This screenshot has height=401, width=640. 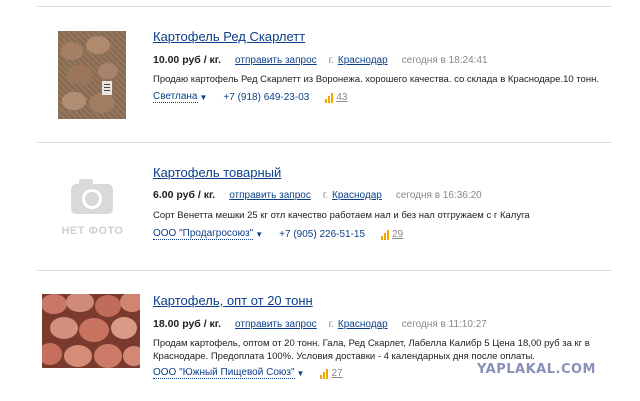 What do you see at coordinates (266, 97) in the screenshot?
I see `phone-number: +7 (918) 649-23-03` at bounding box center [266, 97].